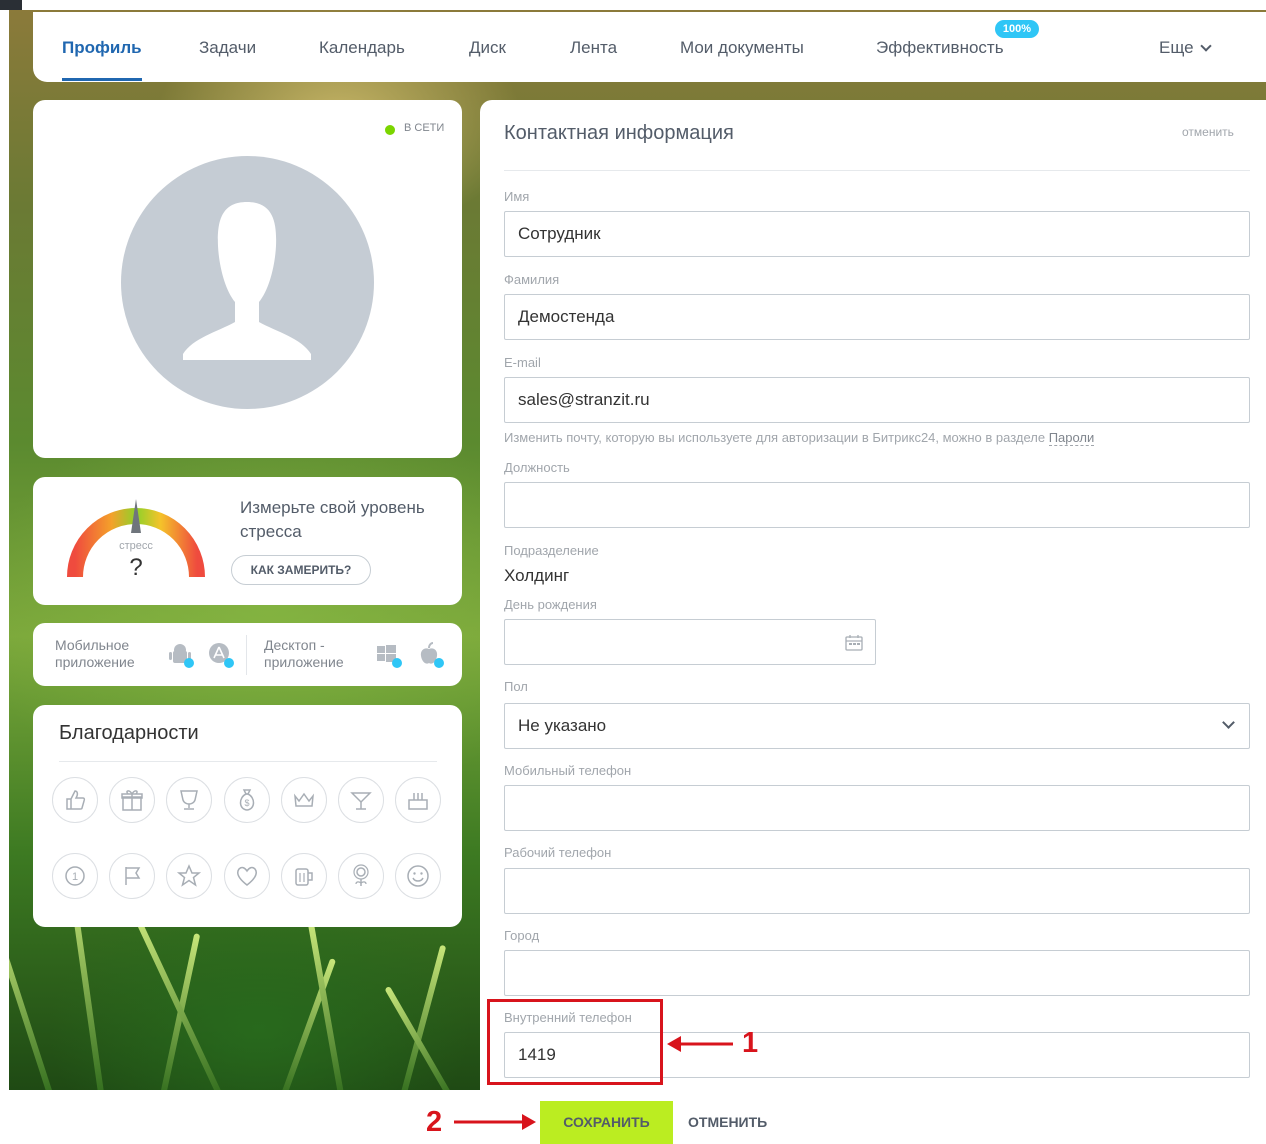  What do you see at coordinates (940, 48) in the screenshot?
I see `nav-tab-efficiency: Эффективность` at bounding box center [940, 48].